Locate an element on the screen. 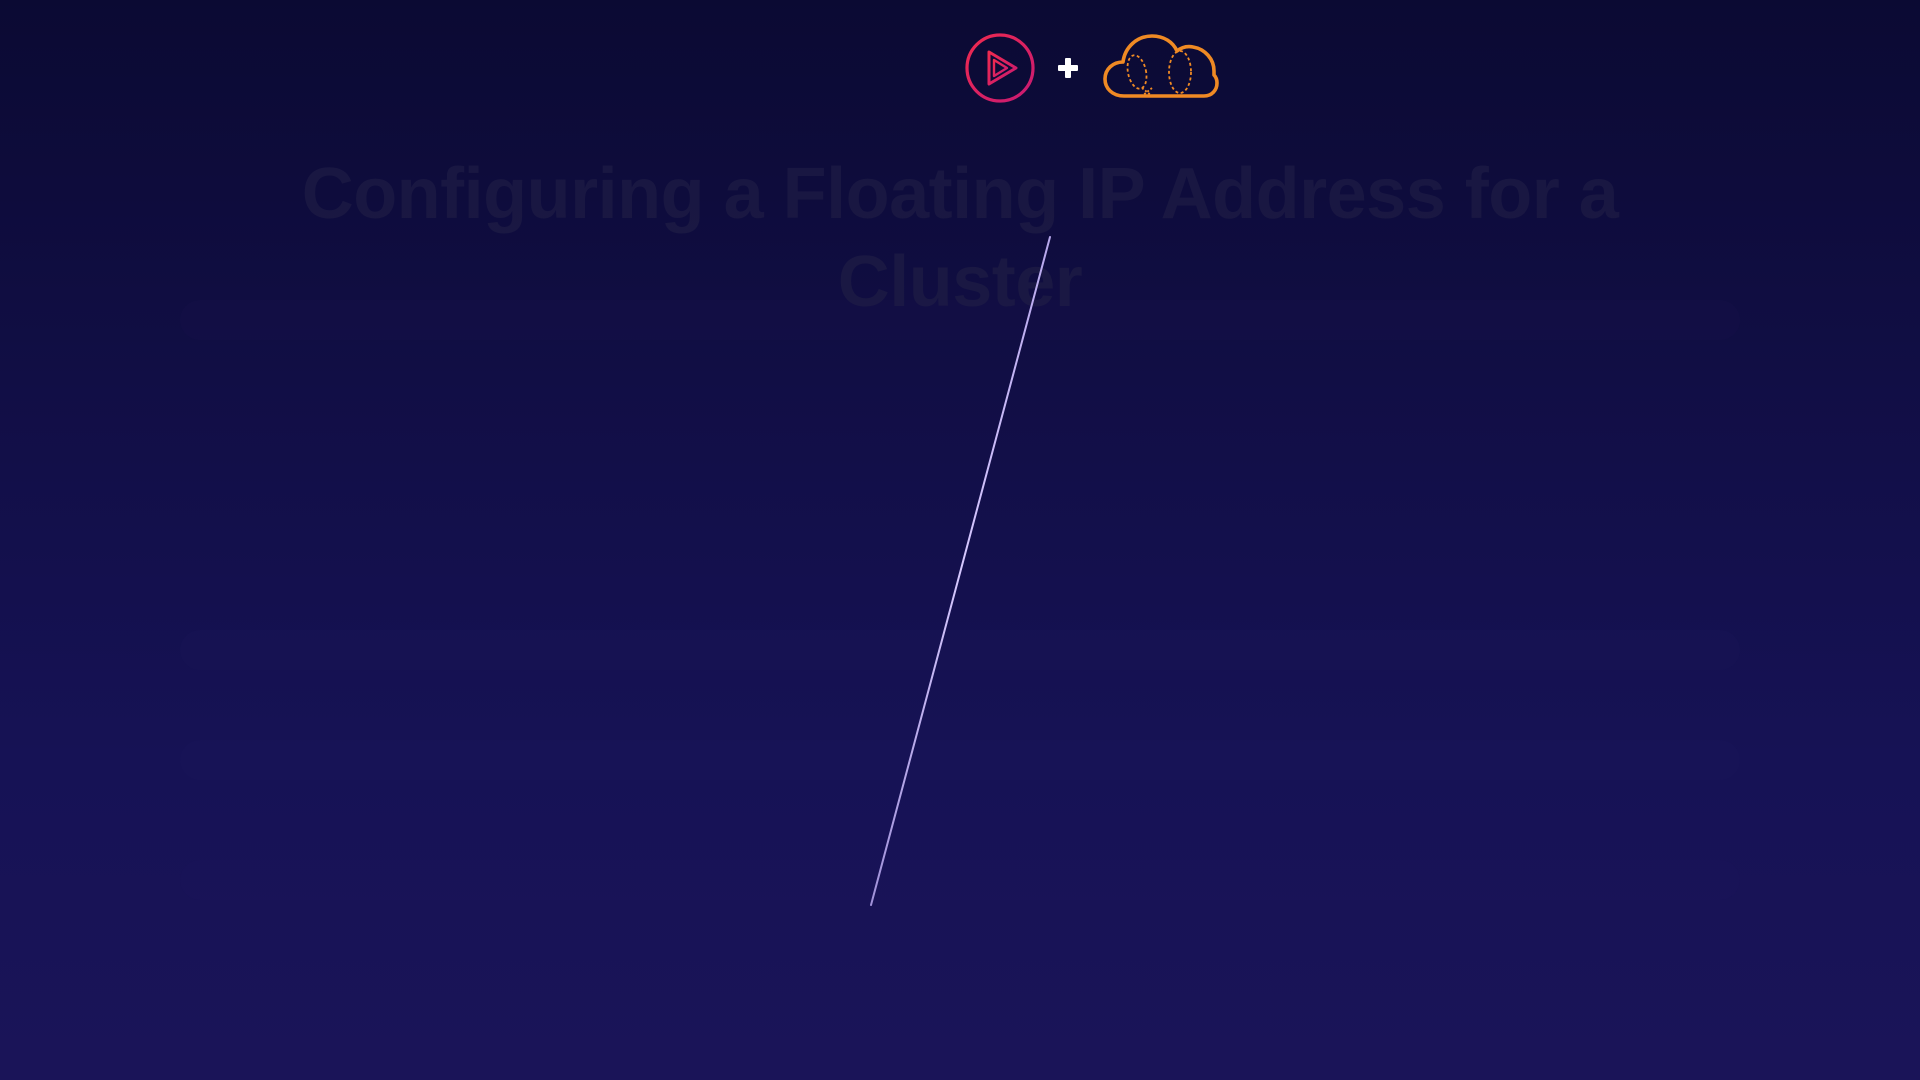 The height and width of the screenshot is (1080, 1920). cloud-logo-icon is located at coordinates (1161, 66).